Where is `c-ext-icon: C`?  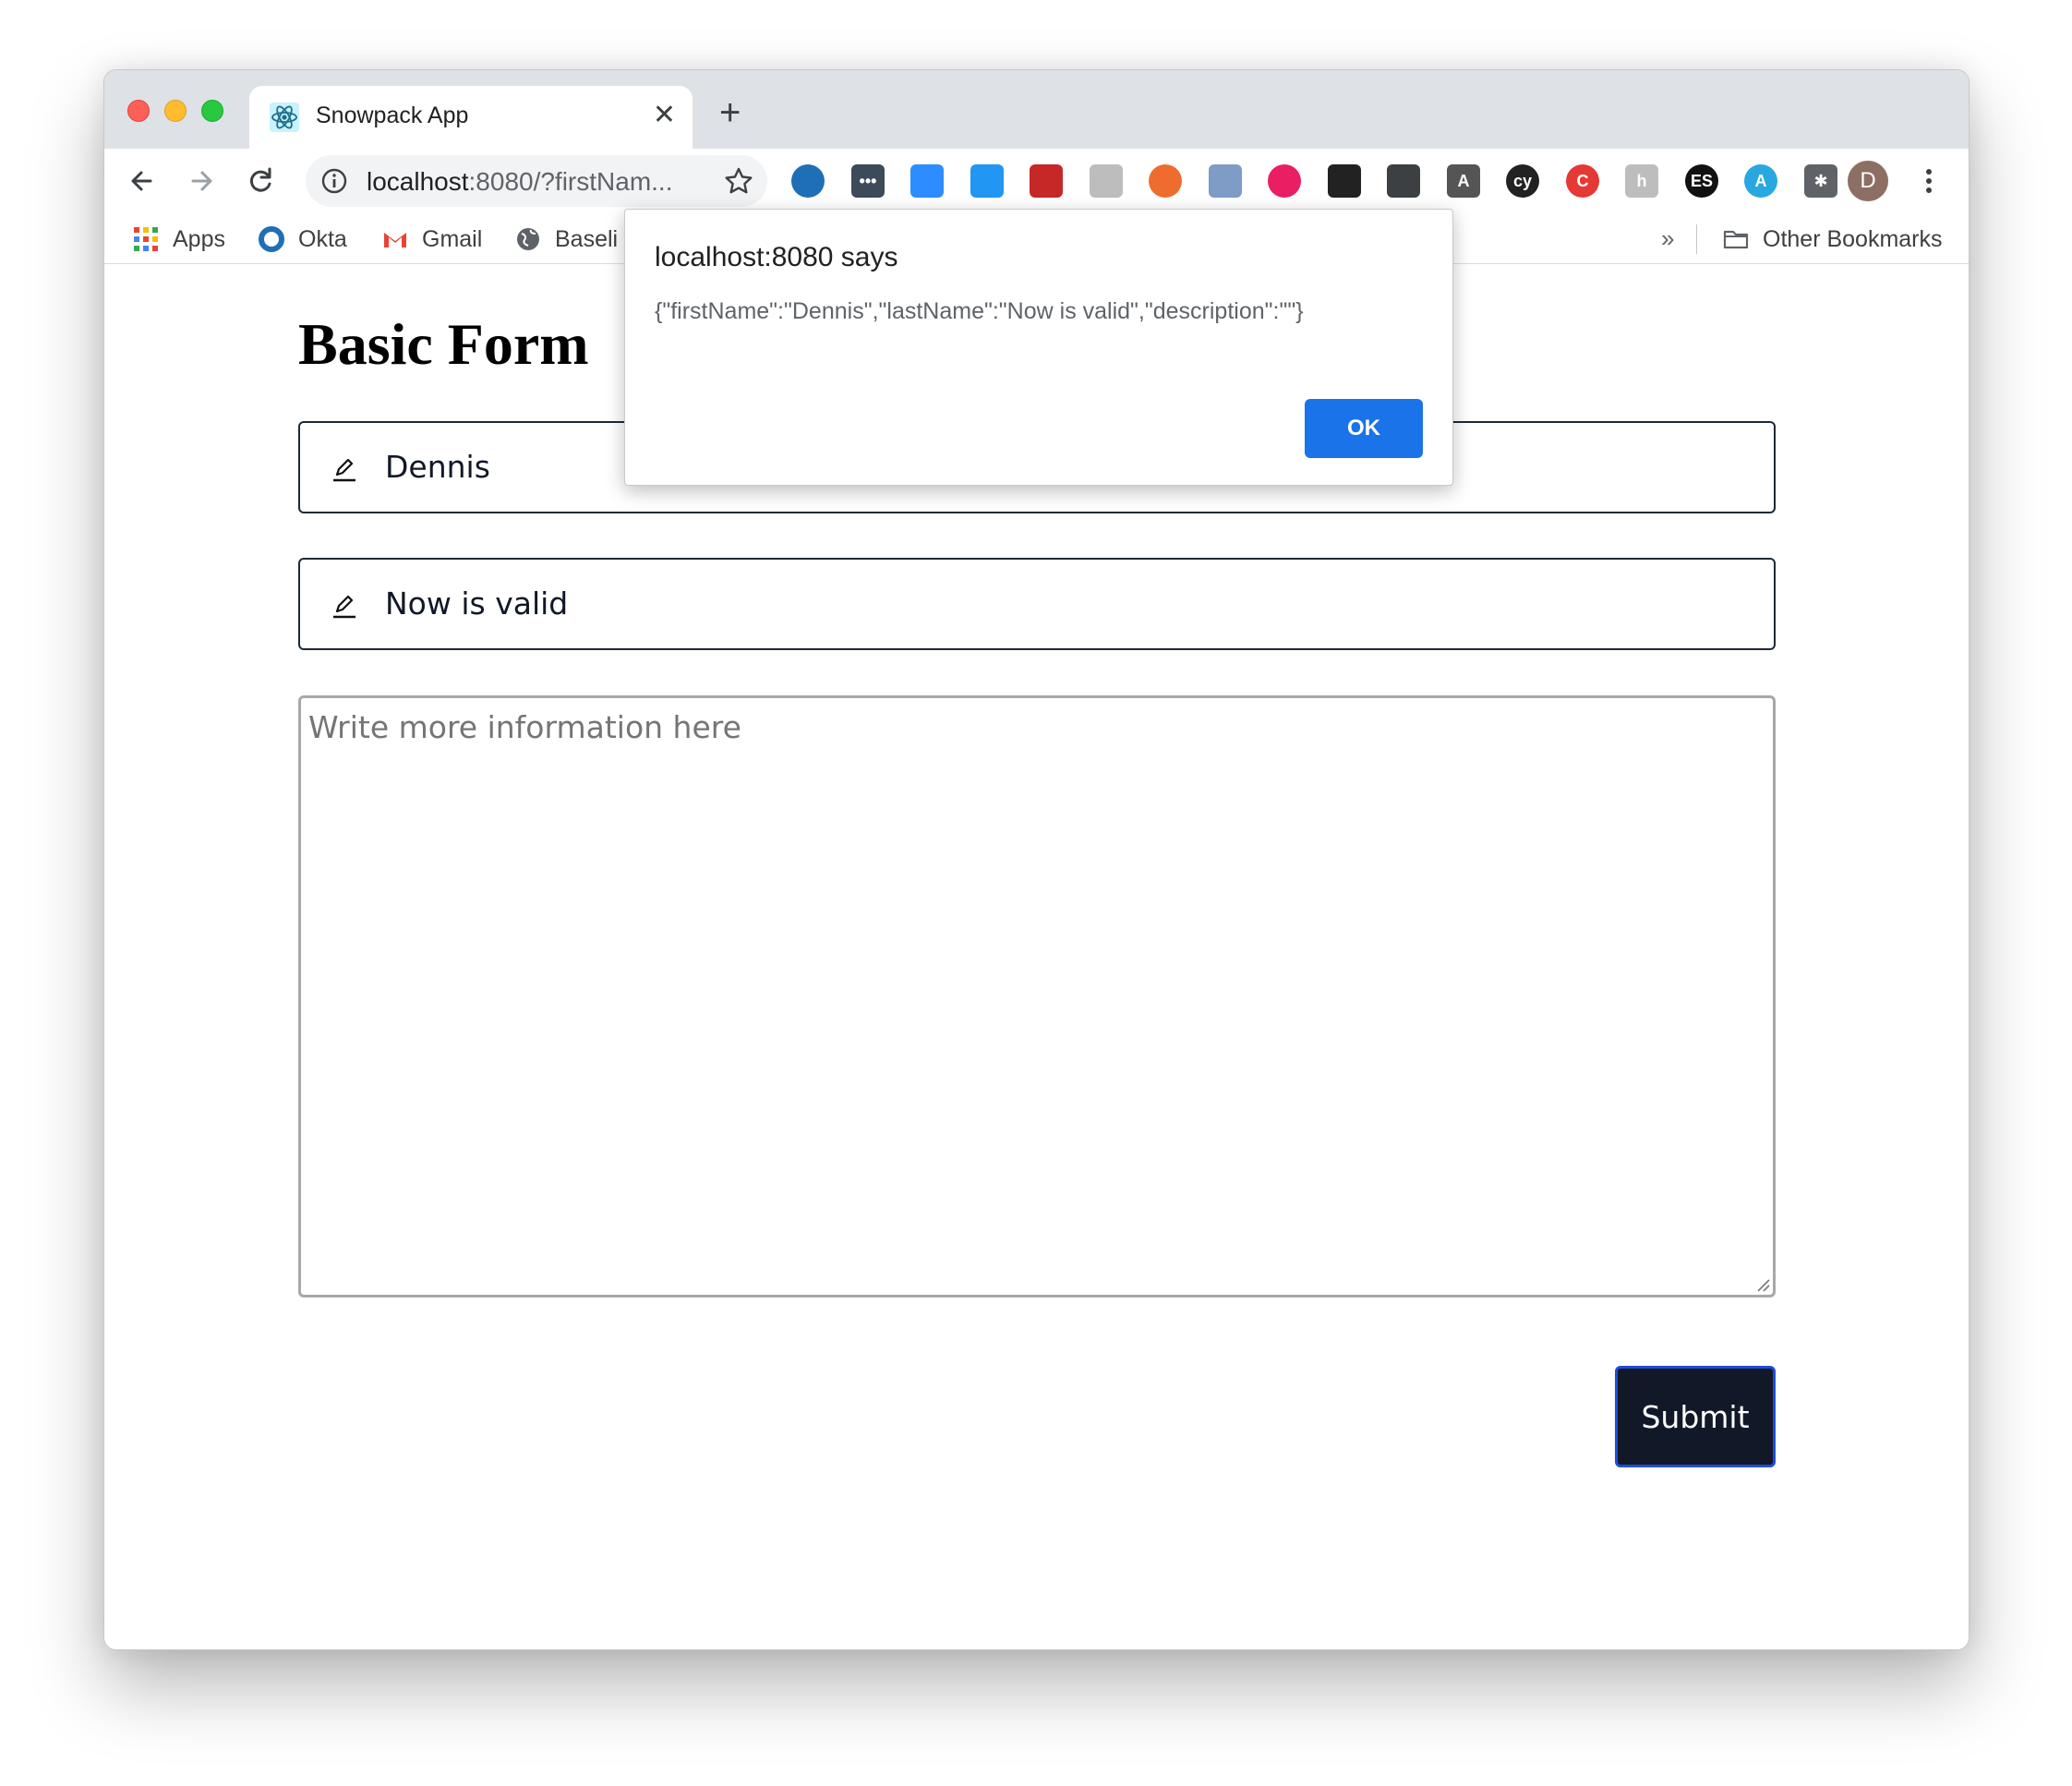
c-ext-icon: C is located at coordinates (1582, 181).